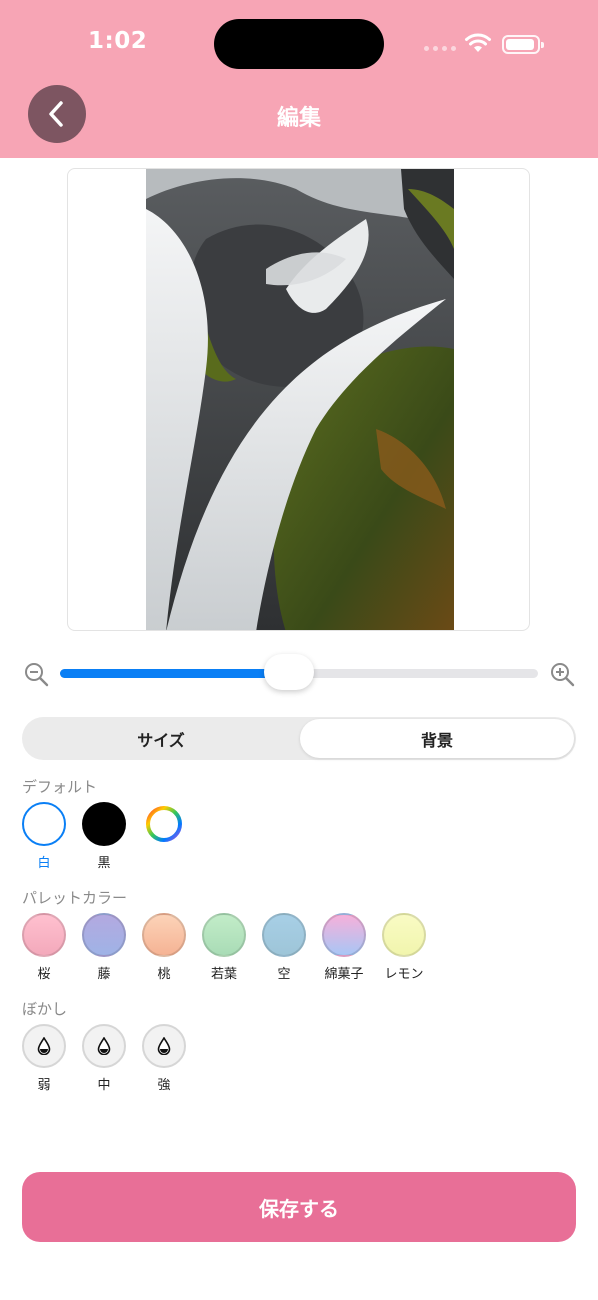  I want to click on blur-options: 弱 中 強, so click(112, 1058).